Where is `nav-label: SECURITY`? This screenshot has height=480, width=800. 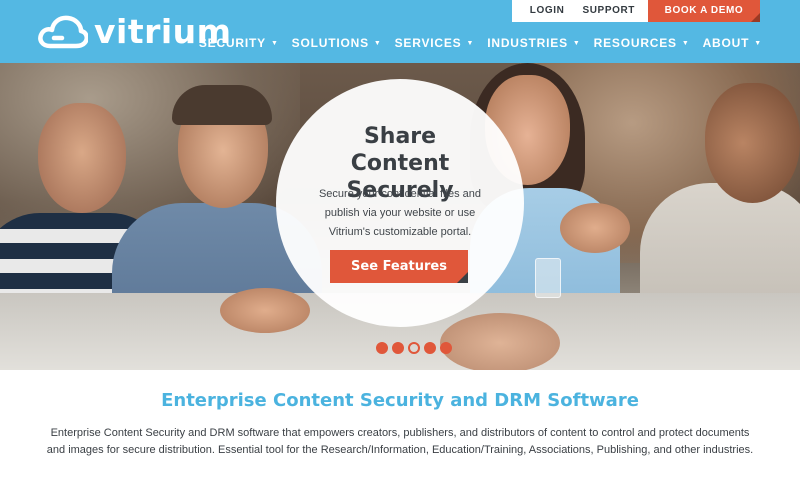
nav-label: SECURITY is located at coordinates (232, 43).